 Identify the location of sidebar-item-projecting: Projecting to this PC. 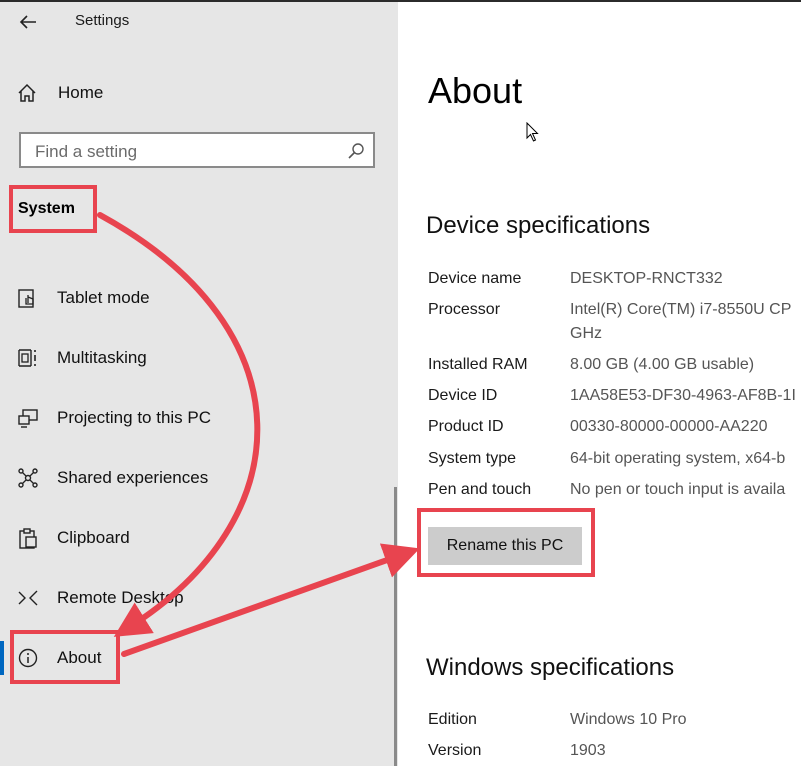
(113, 418).